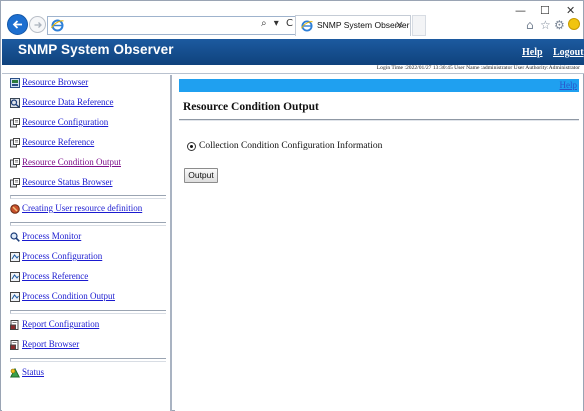  I want to click on browser-tab: SNMP System Observer ×, so click(353, 25).